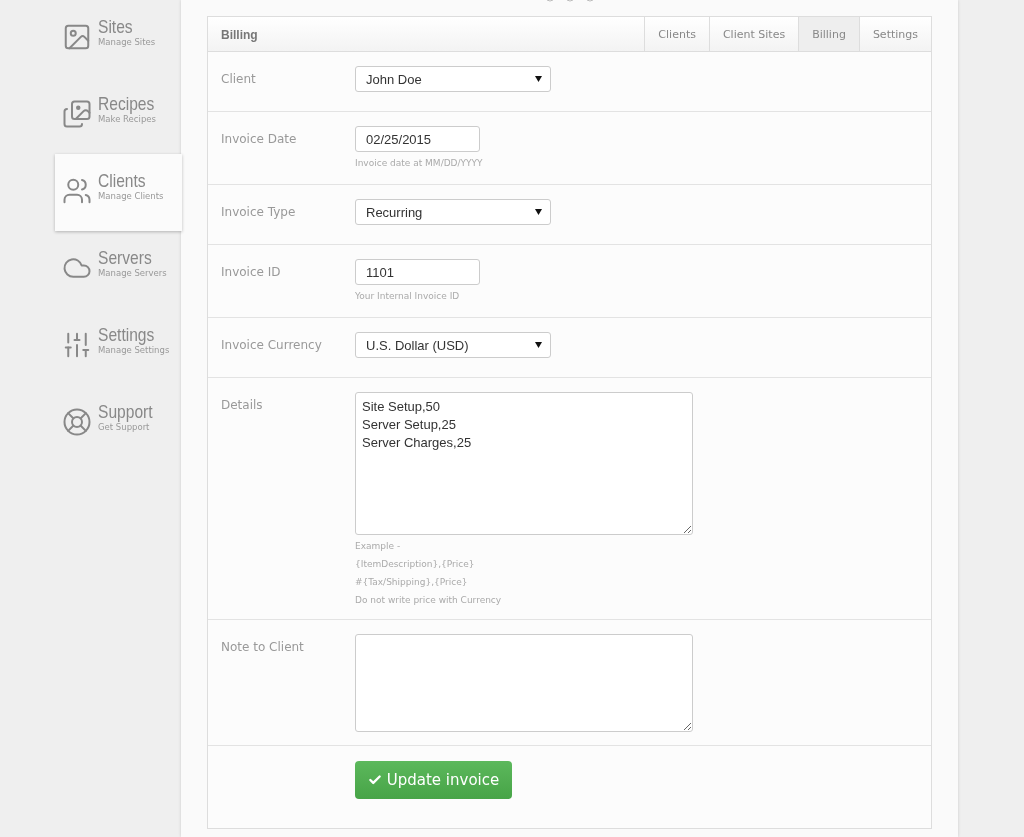  I want to click on sidebar-item: Clients Manage Clients, so click(118, 192).